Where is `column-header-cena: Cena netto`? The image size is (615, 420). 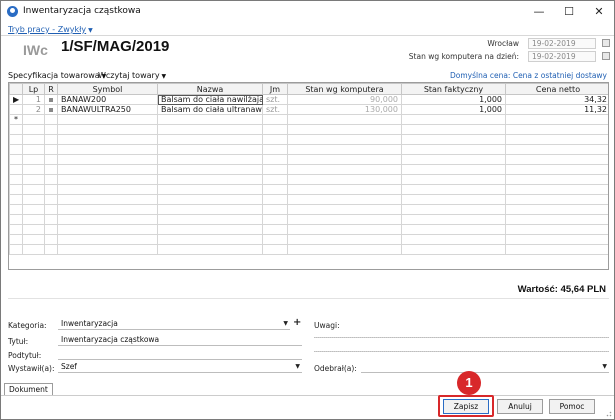
column-header-cena: Cena netto is located at coordinates (556, 89).